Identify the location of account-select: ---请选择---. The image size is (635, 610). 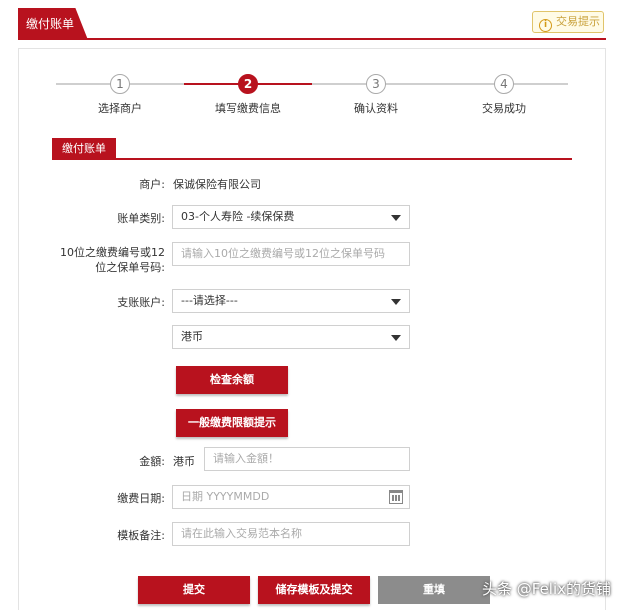
(291, 301).